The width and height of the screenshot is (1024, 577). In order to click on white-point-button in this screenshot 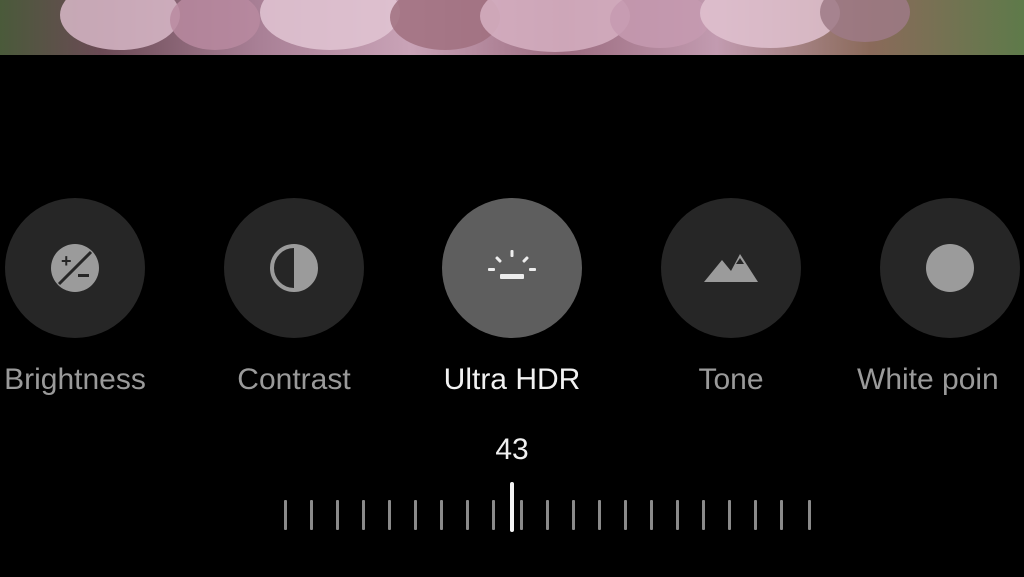, I will do `click(950, 268)`.